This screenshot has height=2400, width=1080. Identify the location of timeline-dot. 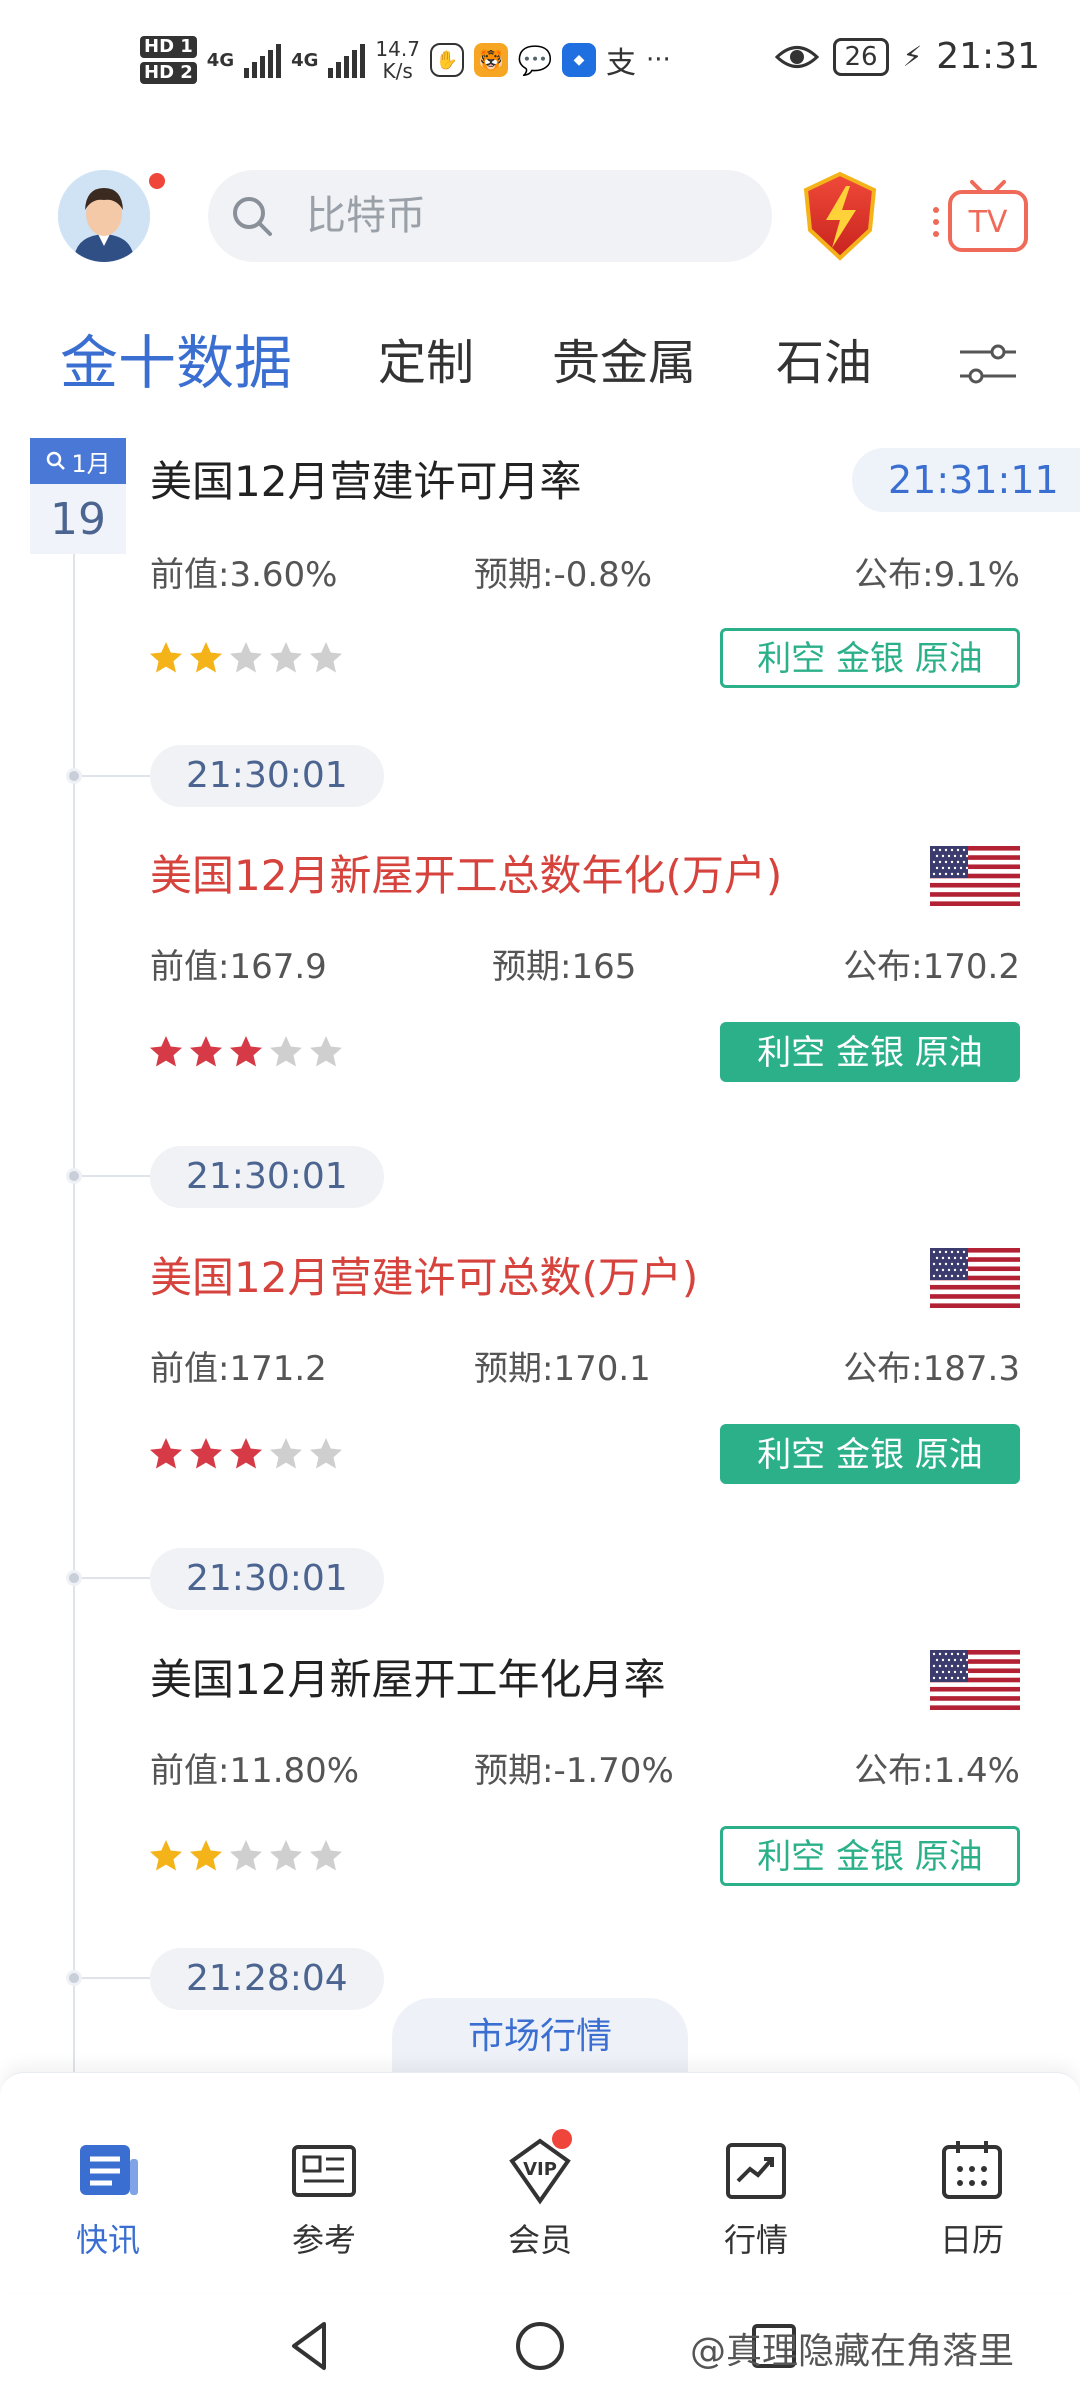
(74, 776).